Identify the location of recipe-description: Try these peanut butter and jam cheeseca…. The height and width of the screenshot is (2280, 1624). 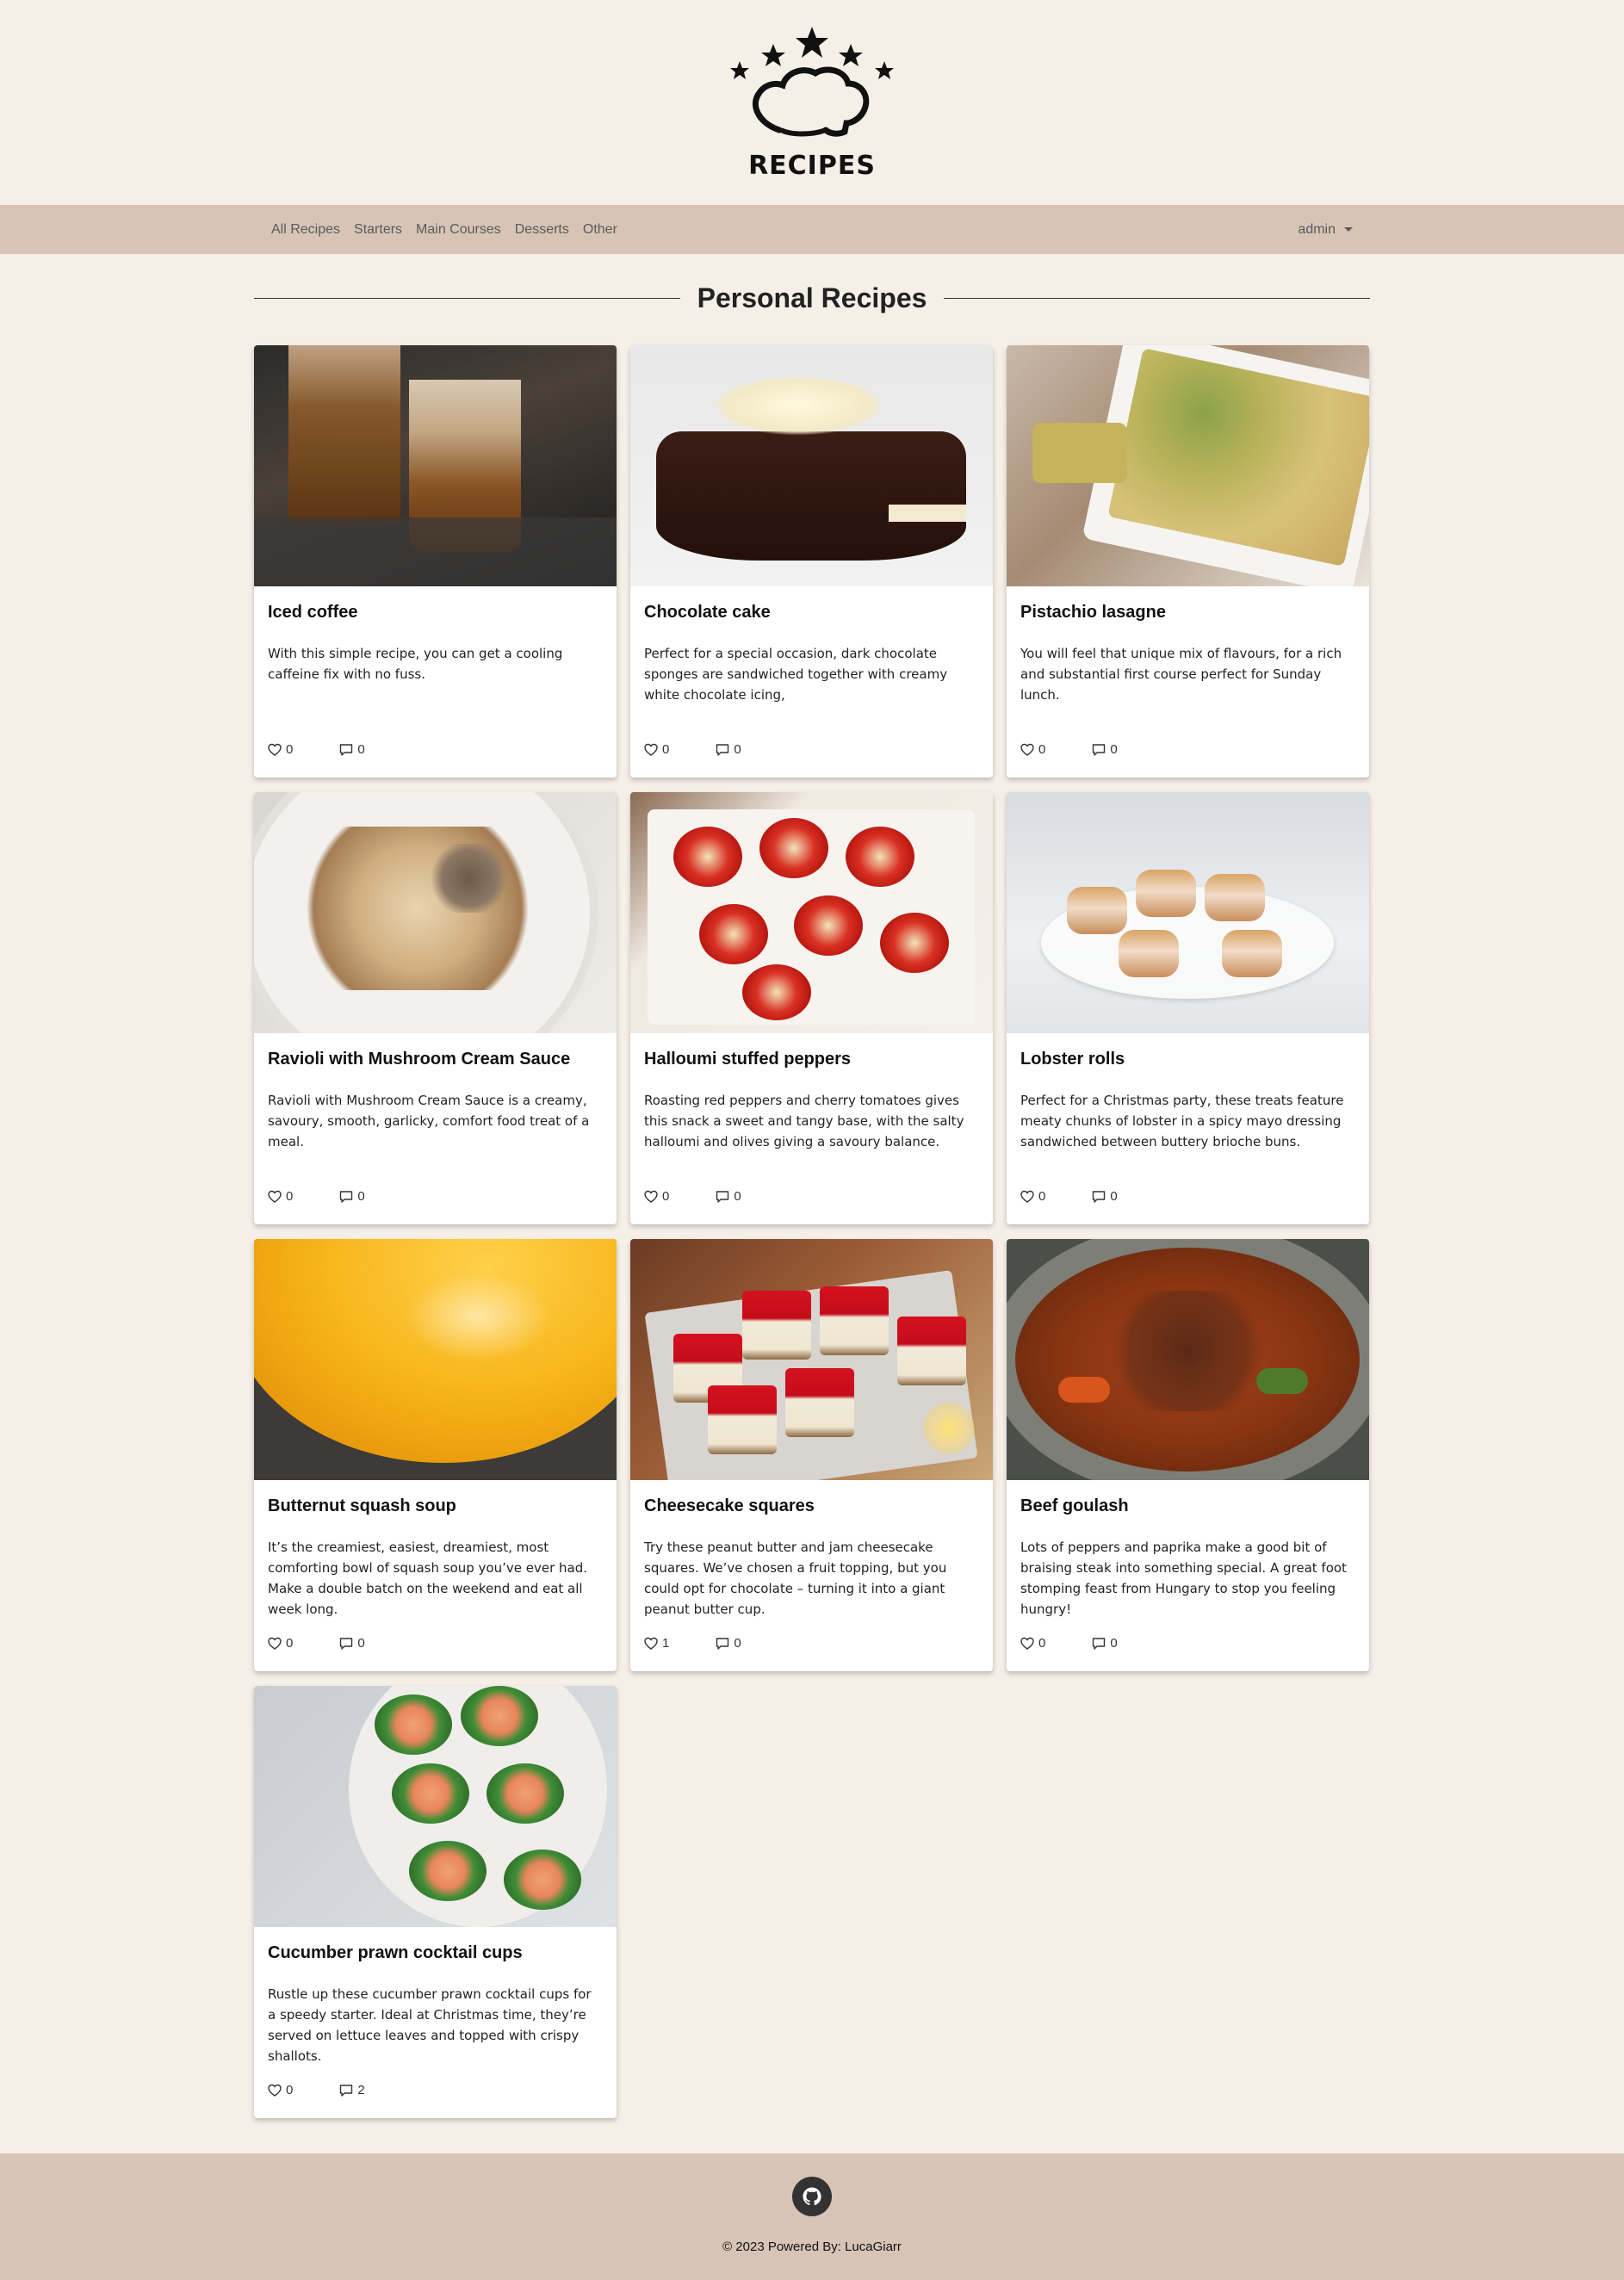
(796, 1579).